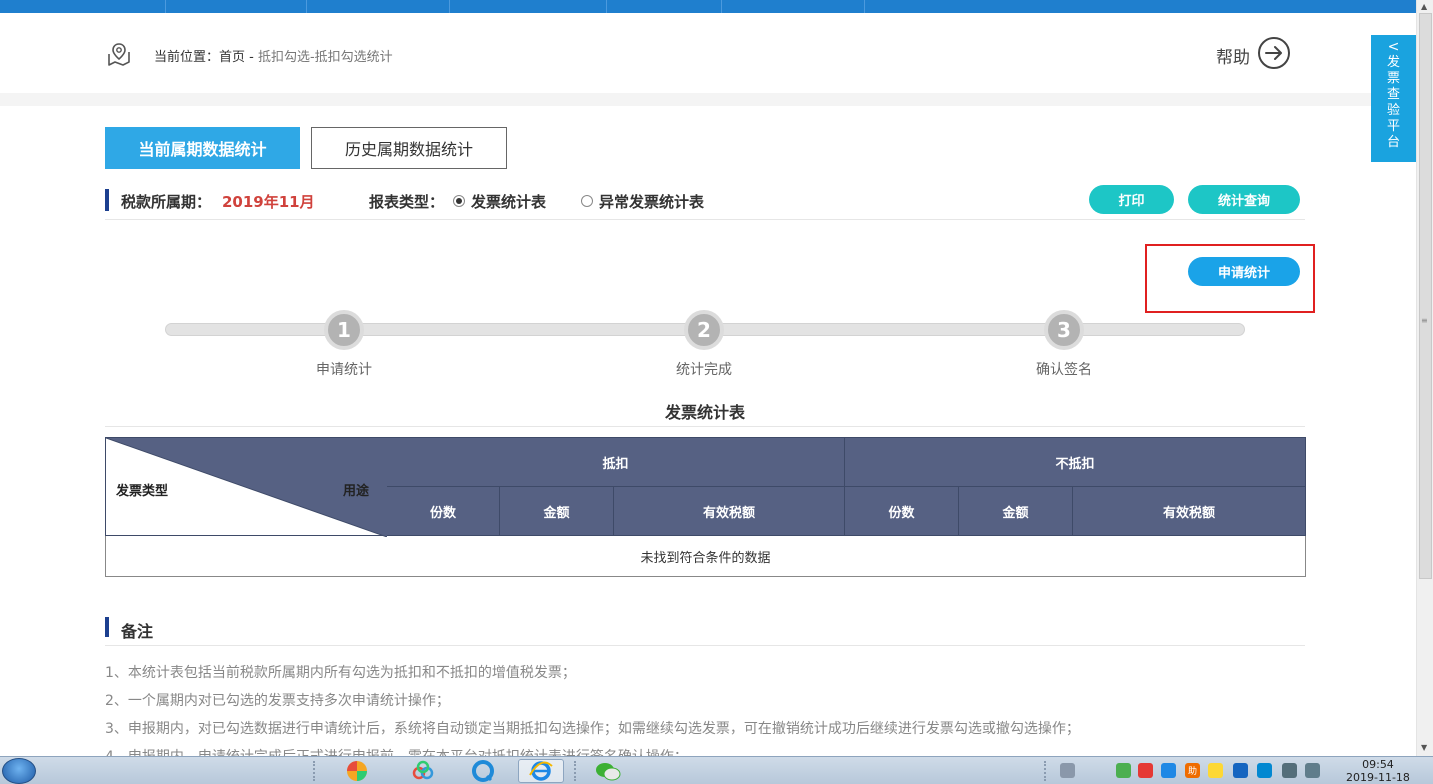 This screenshot has height=784, width=1433. Describe the element at coordinates (1378, 777) in the screenshot. I see `clock-date: 2019-11-18` at that location.